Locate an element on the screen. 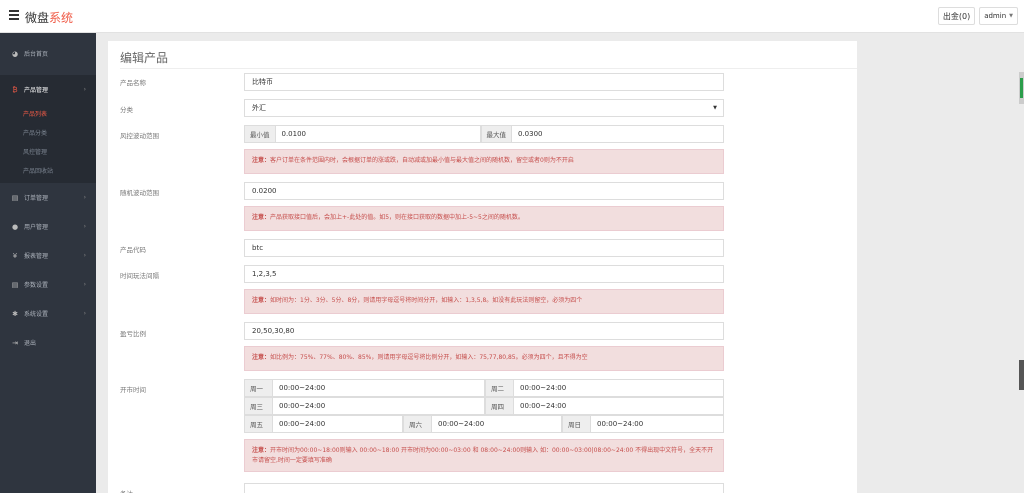  sidebar-subitem-recycle-bin: 产品回收站 is located at coordinates (48, 170).